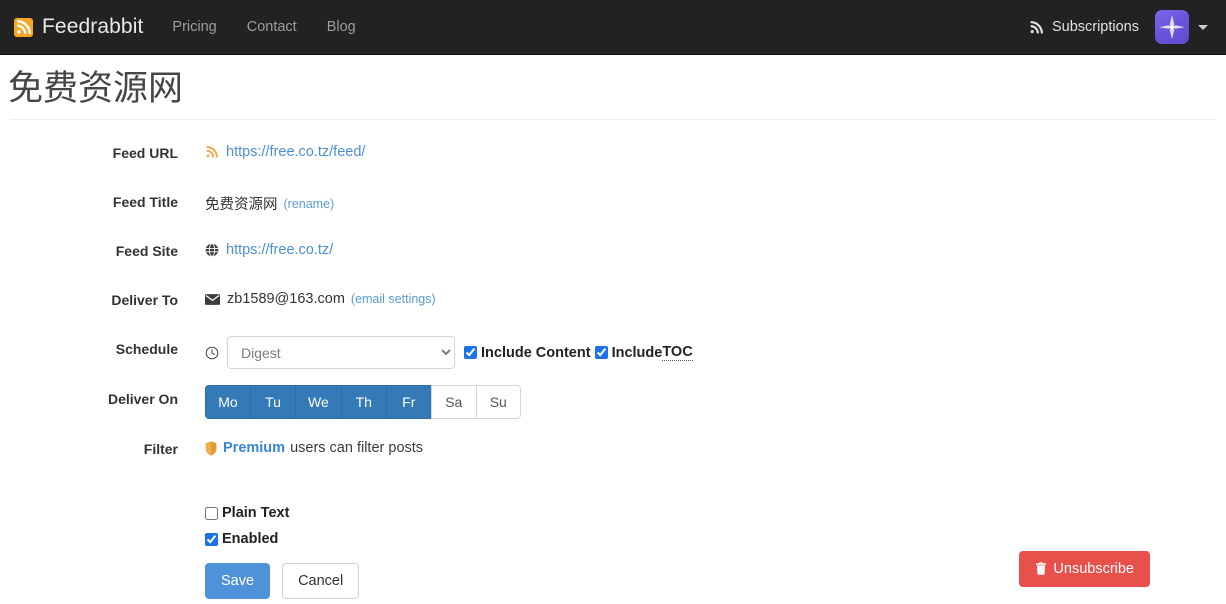 This screenshot has height=604, width=1226. I want to click on plain-text-label: Plain Text, so click(255, 513).